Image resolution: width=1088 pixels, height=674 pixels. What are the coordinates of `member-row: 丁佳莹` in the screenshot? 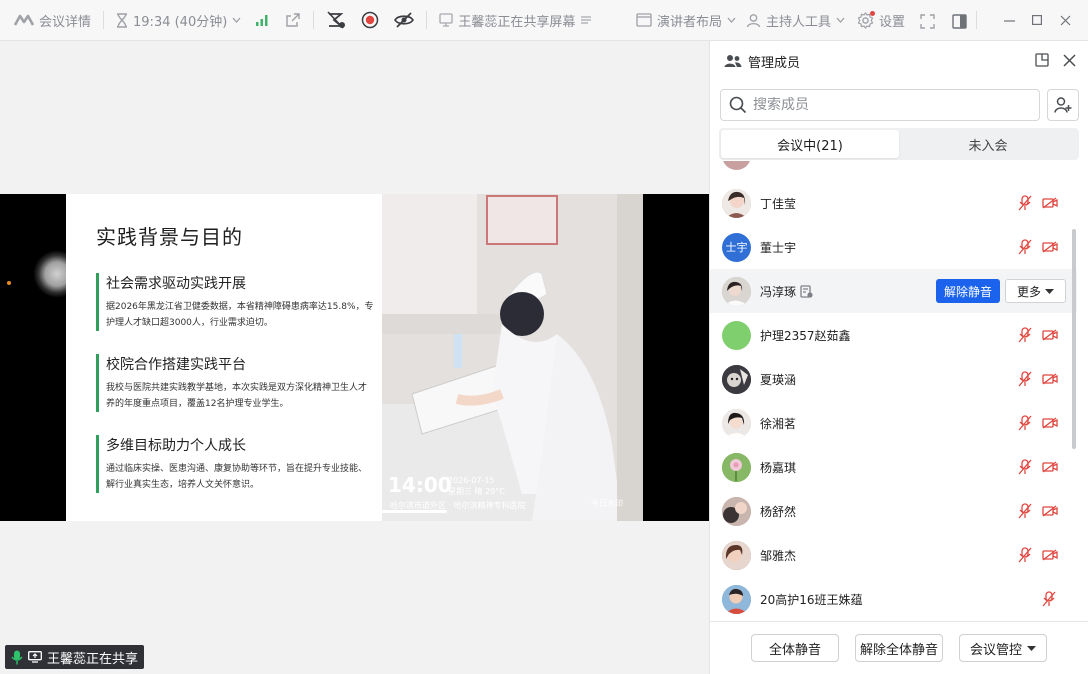 It's located at (893, 203).